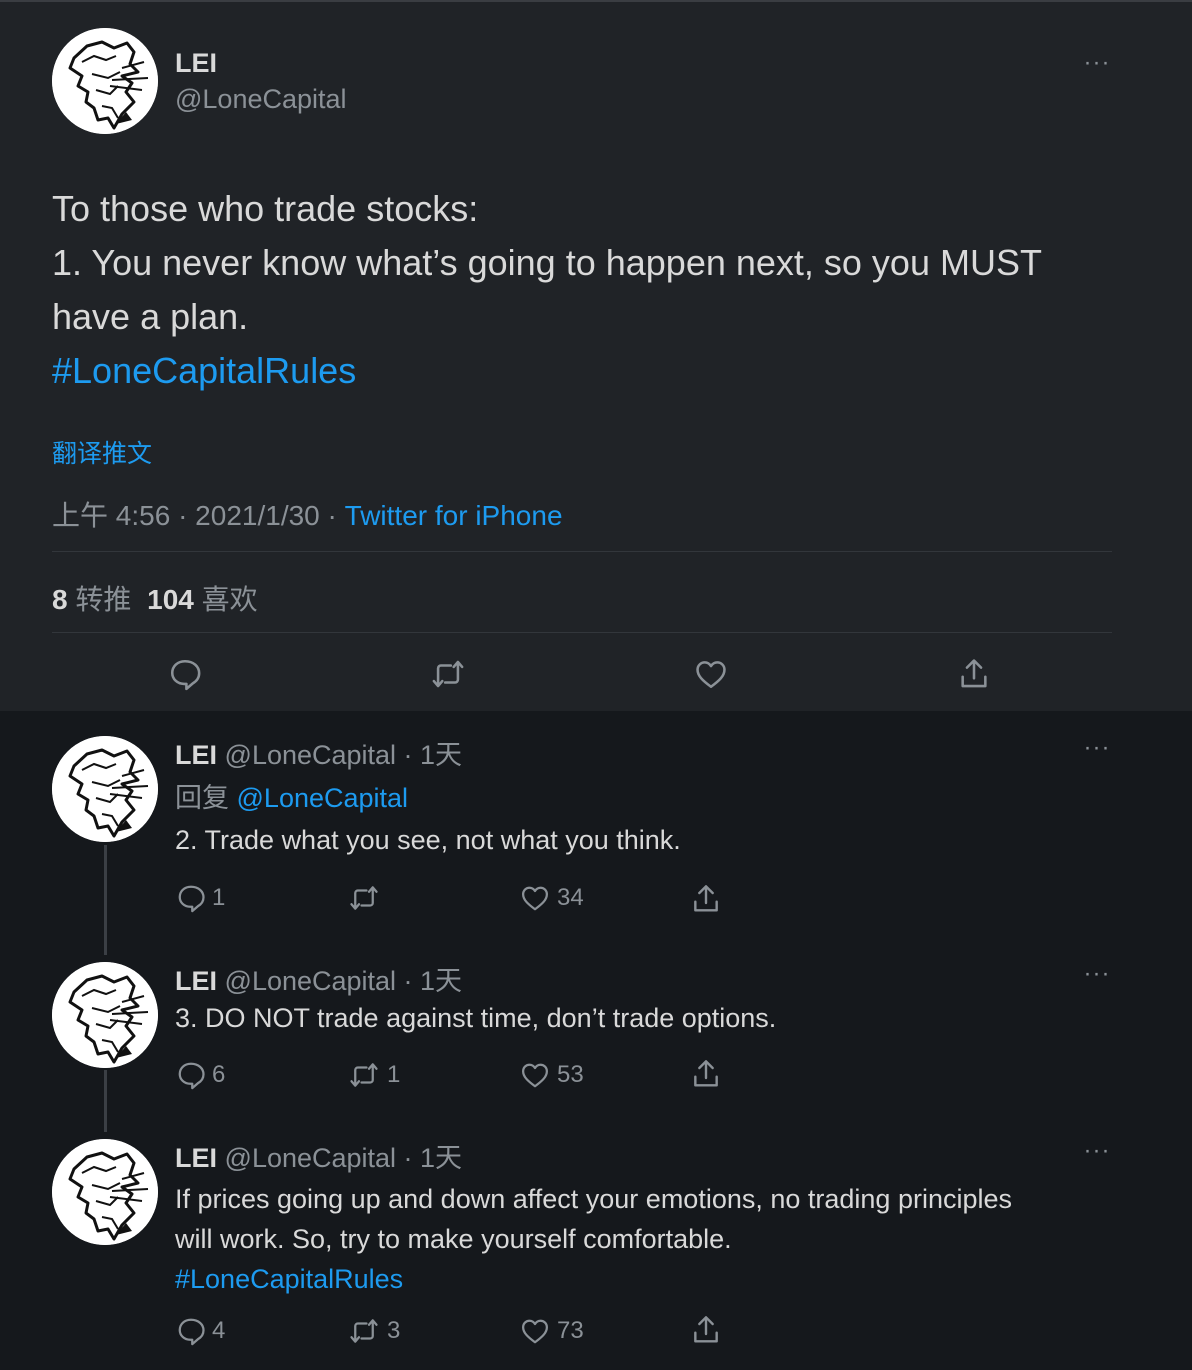 This screenshot has width=1192, height=1370. Describe the element at coordinates (570, 1074) in the screenshot. I see `like-count: 53` at that location.